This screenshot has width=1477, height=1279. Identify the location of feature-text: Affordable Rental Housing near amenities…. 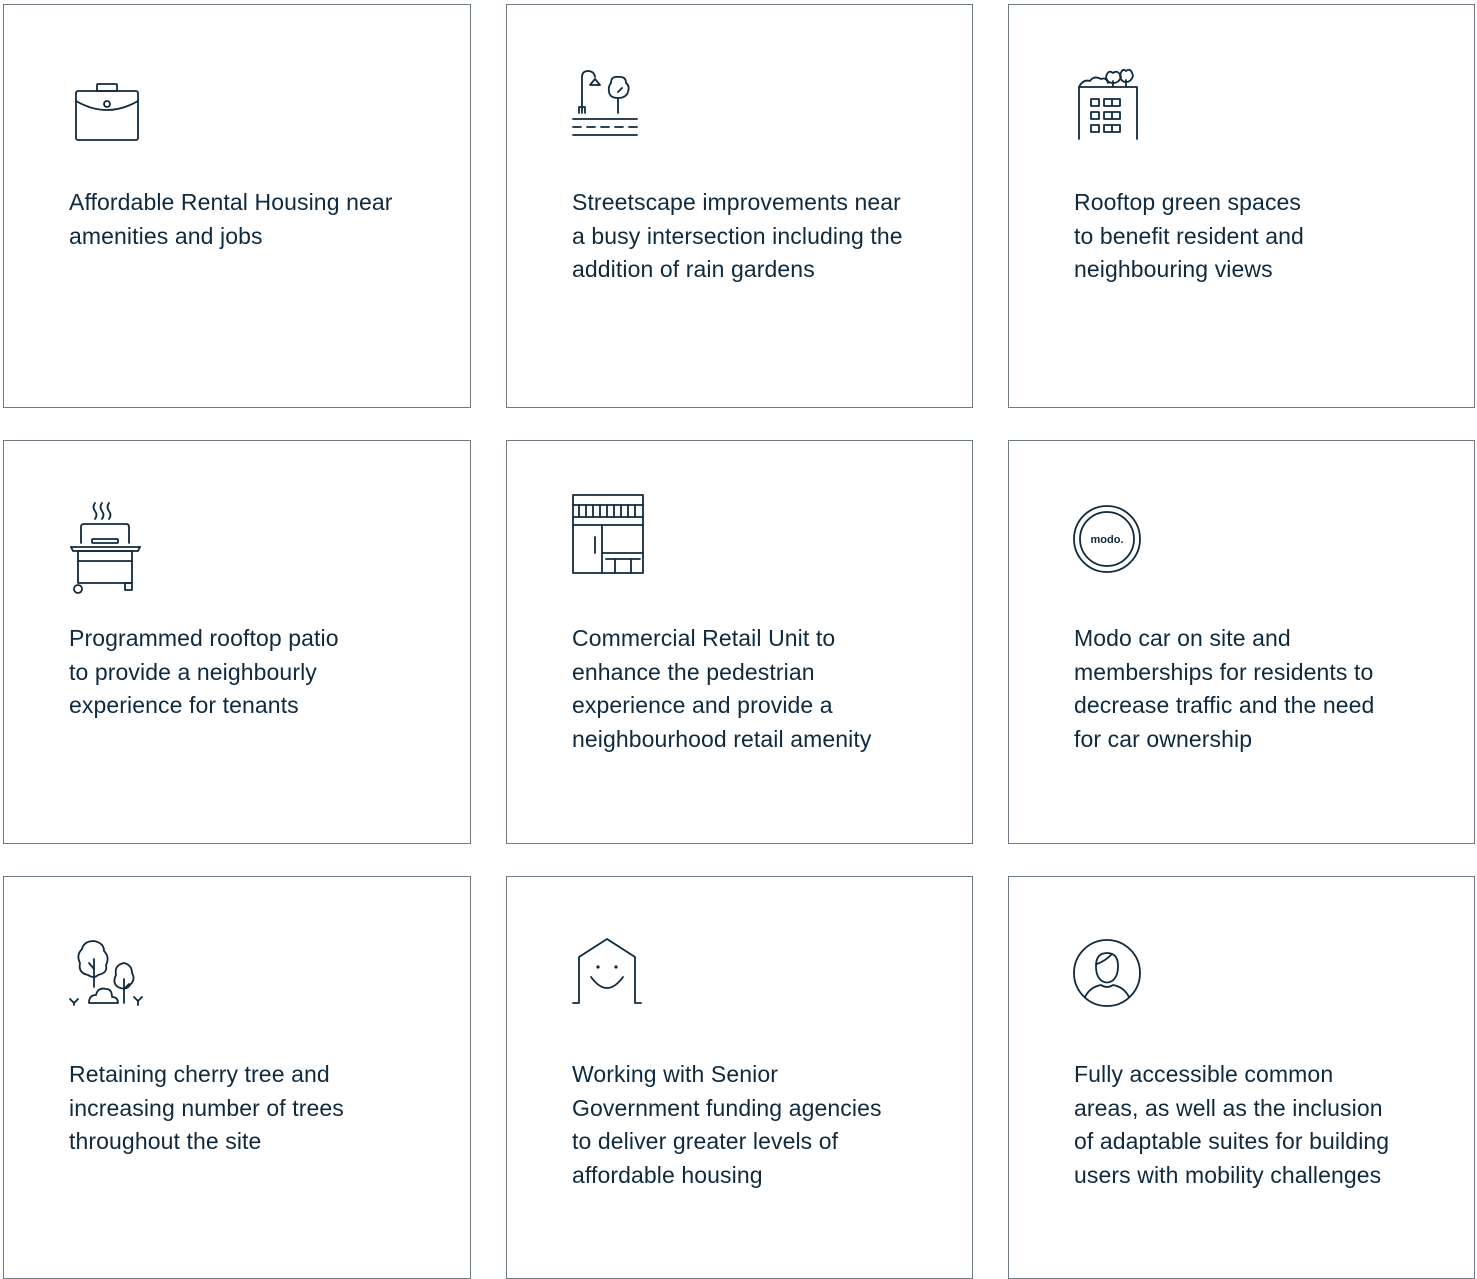
(231, 219).